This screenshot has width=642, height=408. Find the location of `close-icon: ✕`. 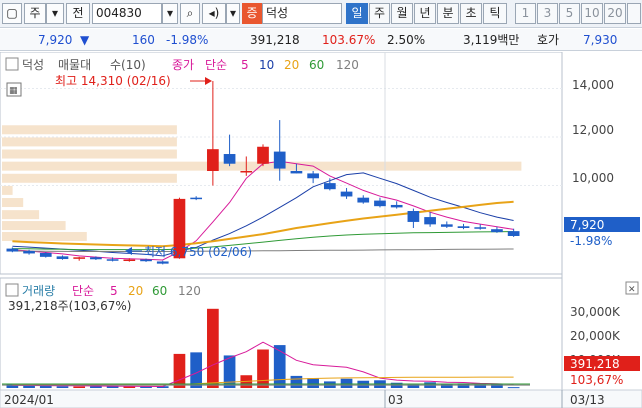

close-icon: ✕ is located at coordinates (632, 290).